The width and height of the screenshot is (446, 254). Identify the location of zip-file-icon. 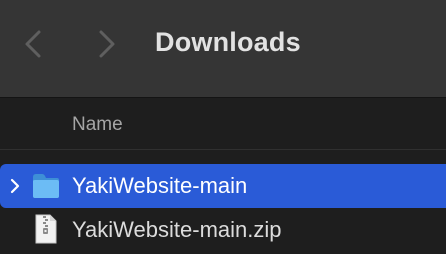
(46, 229).